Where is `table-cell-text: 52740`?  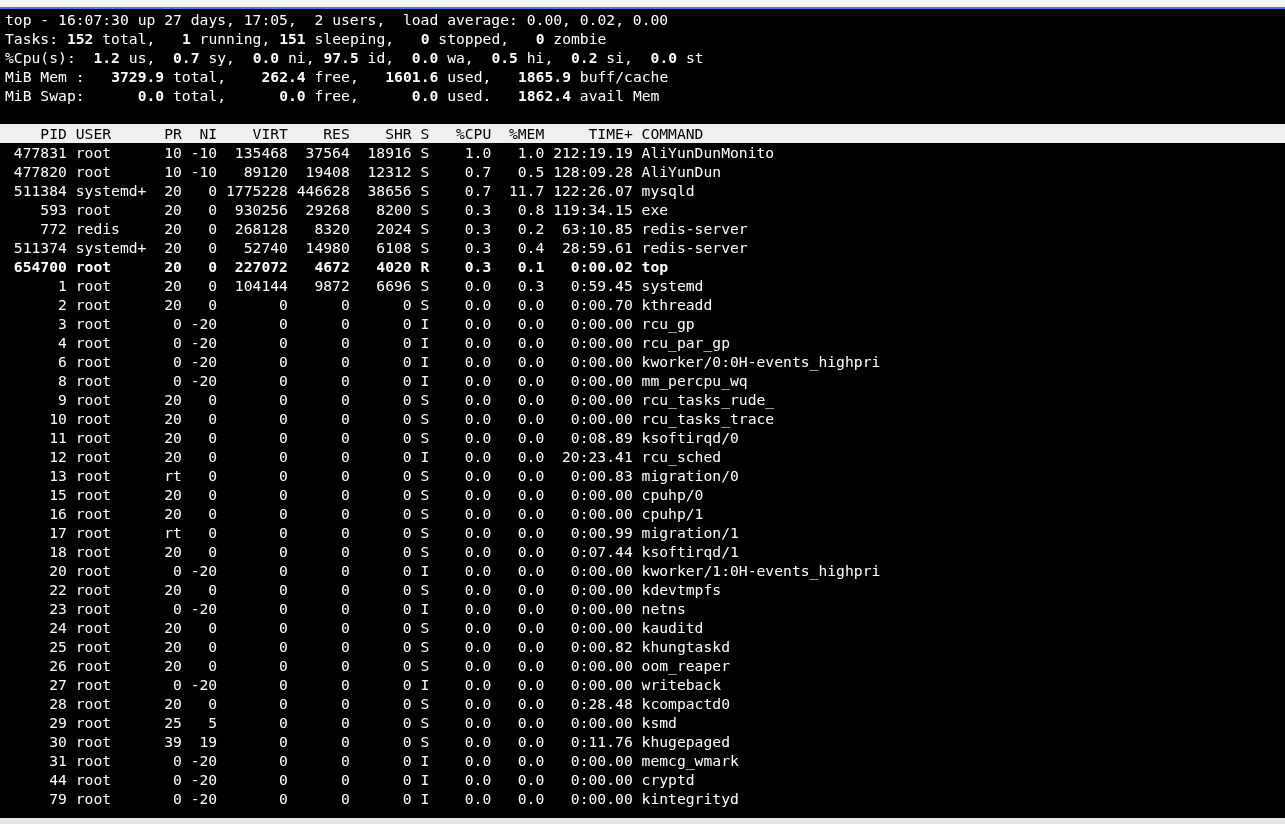 table-cell-text: 52740 is located at coordinates (265, 247).